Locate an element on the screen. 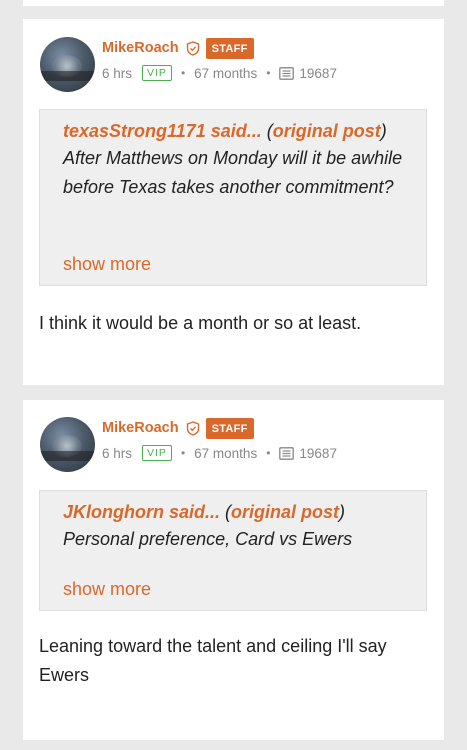 This screenshot has height=750, width=467. previous-post-card is located at coordinates (233, 3).